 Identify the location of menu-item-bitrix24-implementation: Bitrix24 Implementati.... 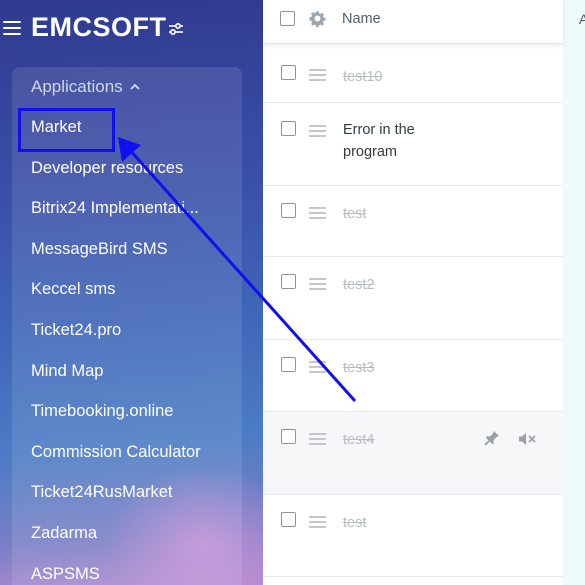
(131, 208).